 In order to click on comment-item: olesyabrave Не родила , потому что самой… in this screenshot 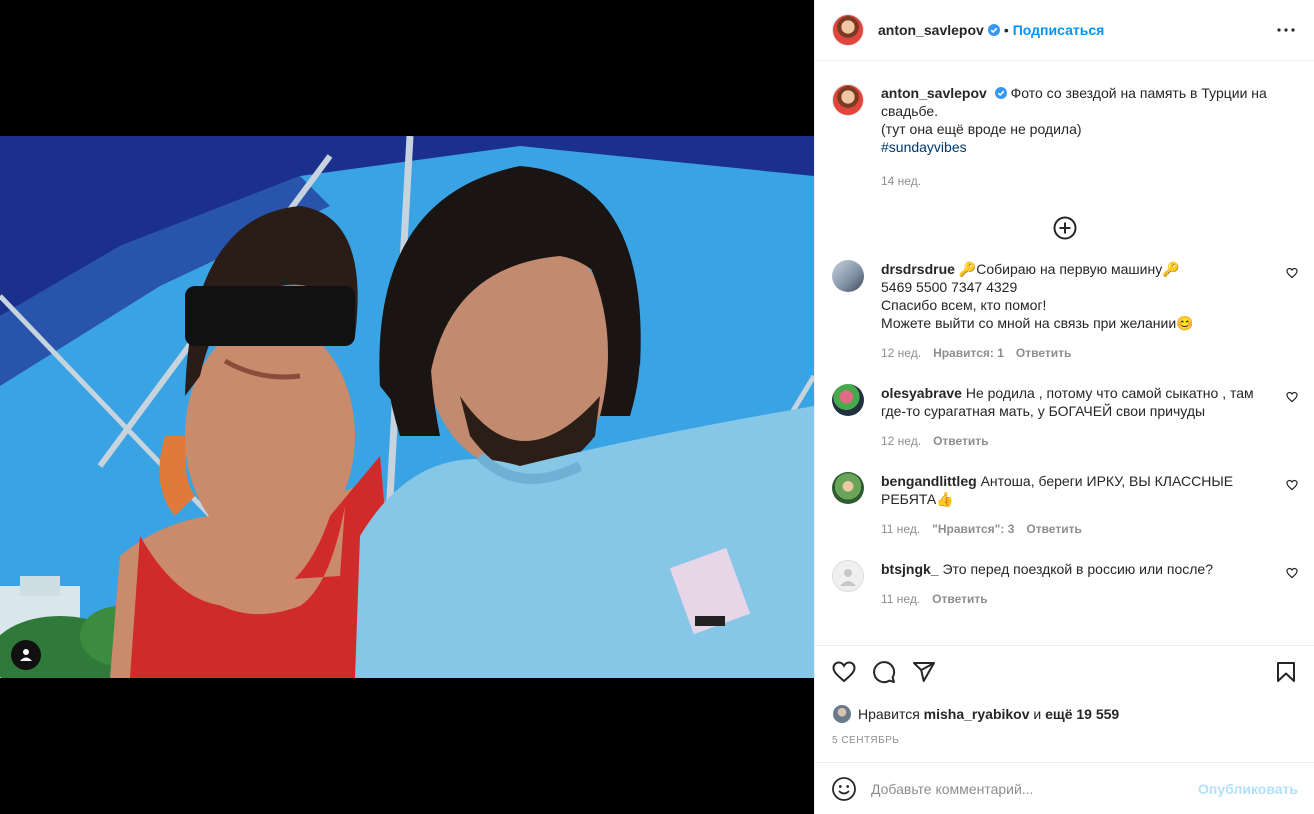, I will do `click(1065, 417)`.